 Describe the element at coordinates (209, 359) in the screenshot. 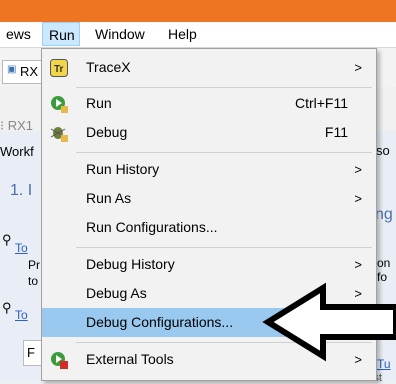

I see `menu-item-external-tools: External Tools >` at that location.